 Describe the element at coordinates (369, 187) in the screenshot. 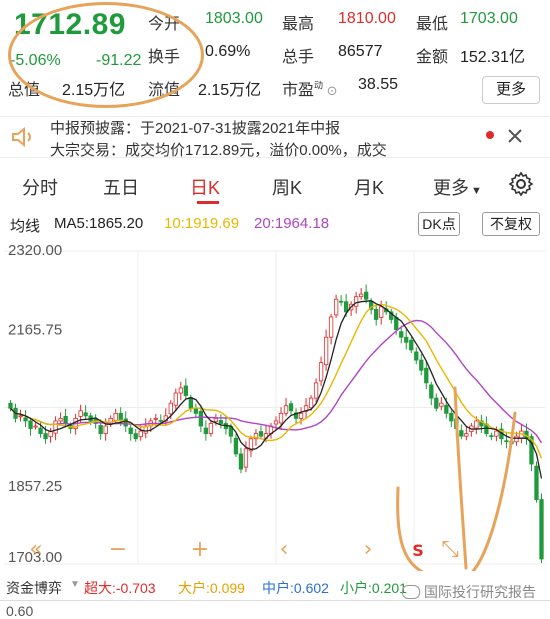

I see `tab-monthly-k: 月K` at that location.